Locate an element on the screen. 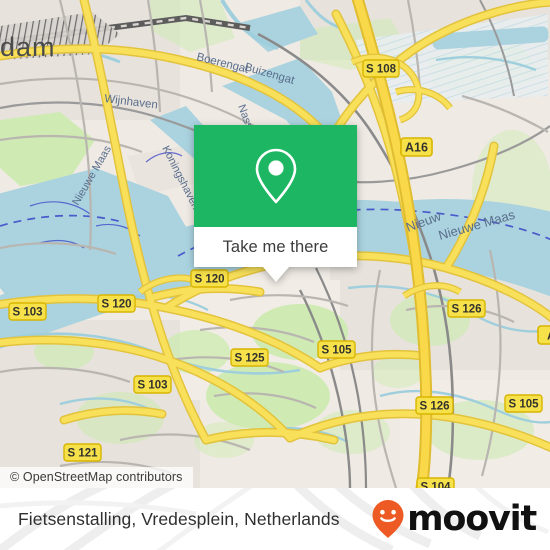 The width and height of the screenshot is (550, 550). moovit-brand: moovit is located at coordinates (454, 518).